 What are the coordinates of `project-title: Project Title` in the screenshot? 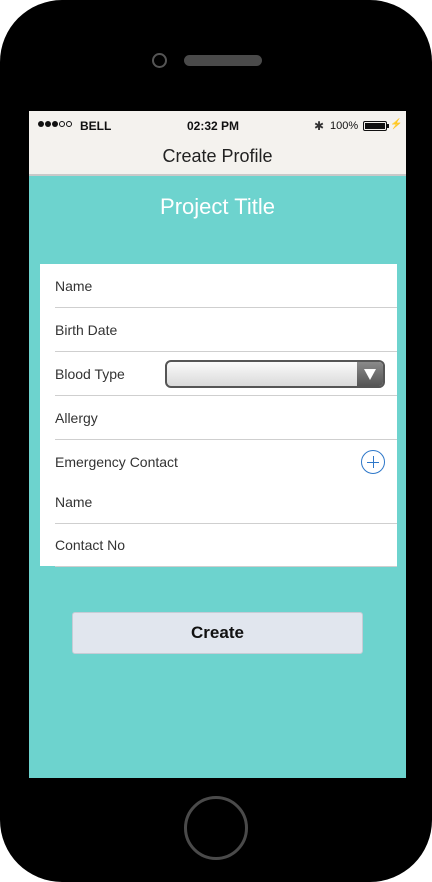 It's located at (217, 206).